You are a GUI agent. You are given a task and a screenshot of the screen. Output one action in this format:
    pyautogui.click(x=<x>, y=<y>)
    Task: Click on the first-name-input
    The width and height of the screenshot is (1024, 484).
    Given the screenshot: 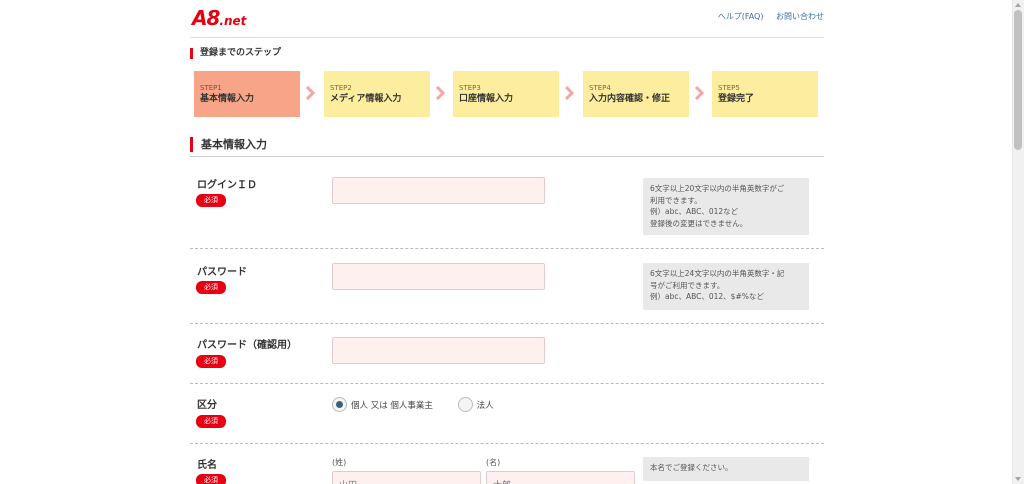 What is the action you would take?
    pyautogui.click(x=560, y=477)
    